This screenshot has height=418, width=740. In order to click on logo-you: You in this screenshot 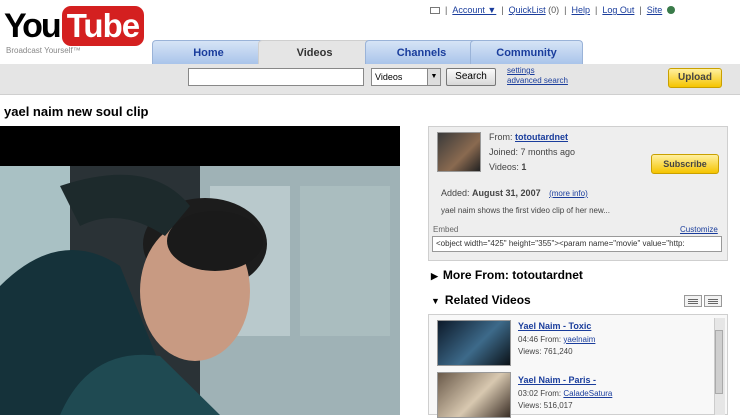, I will do `click(33, 26)`.